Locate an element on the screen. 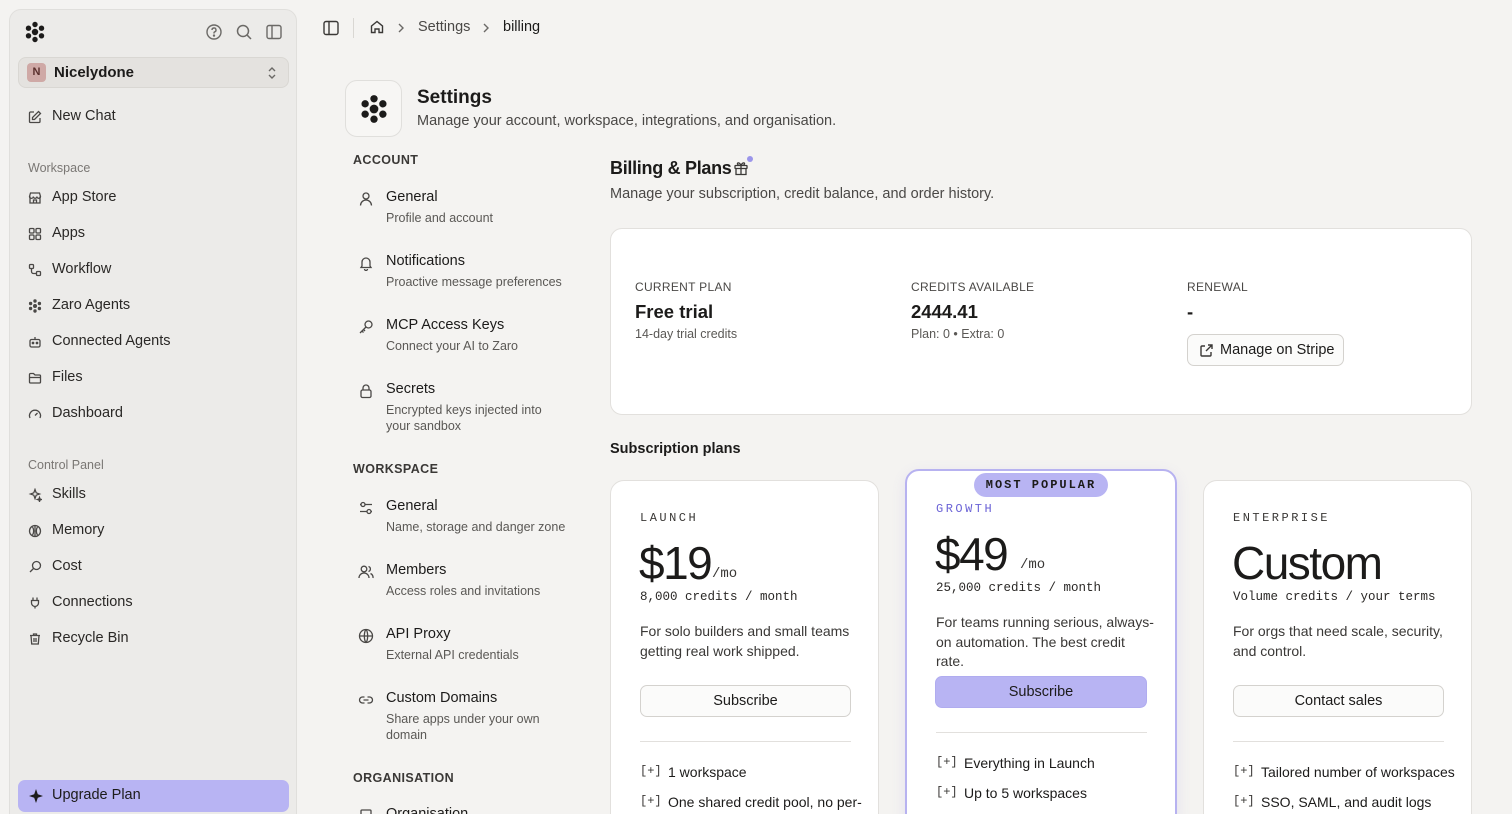  current-plan-note: 14-day trial credits is located at coordinates (686, 334).